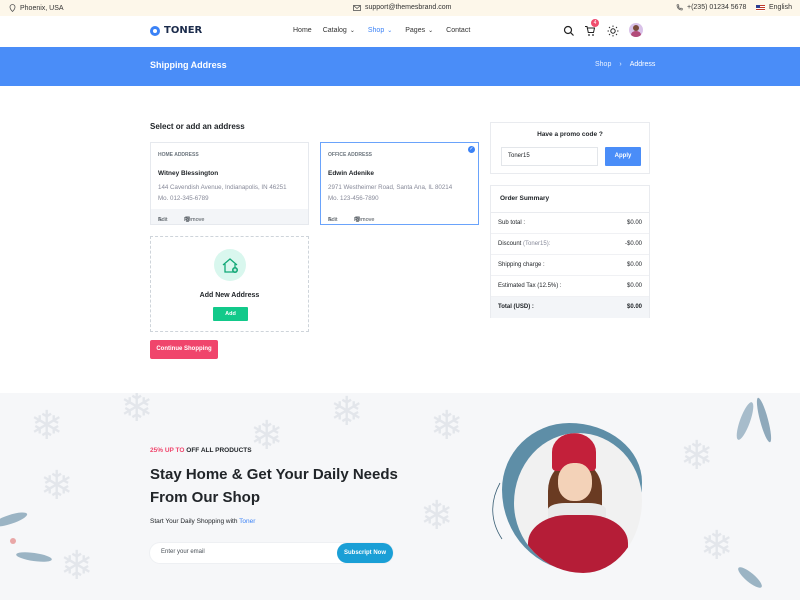 The height and width of the screenshot is (600, 800). I want to click on promo-subtext: Start Your Daily Shopping with Toner, so click(202, 521).